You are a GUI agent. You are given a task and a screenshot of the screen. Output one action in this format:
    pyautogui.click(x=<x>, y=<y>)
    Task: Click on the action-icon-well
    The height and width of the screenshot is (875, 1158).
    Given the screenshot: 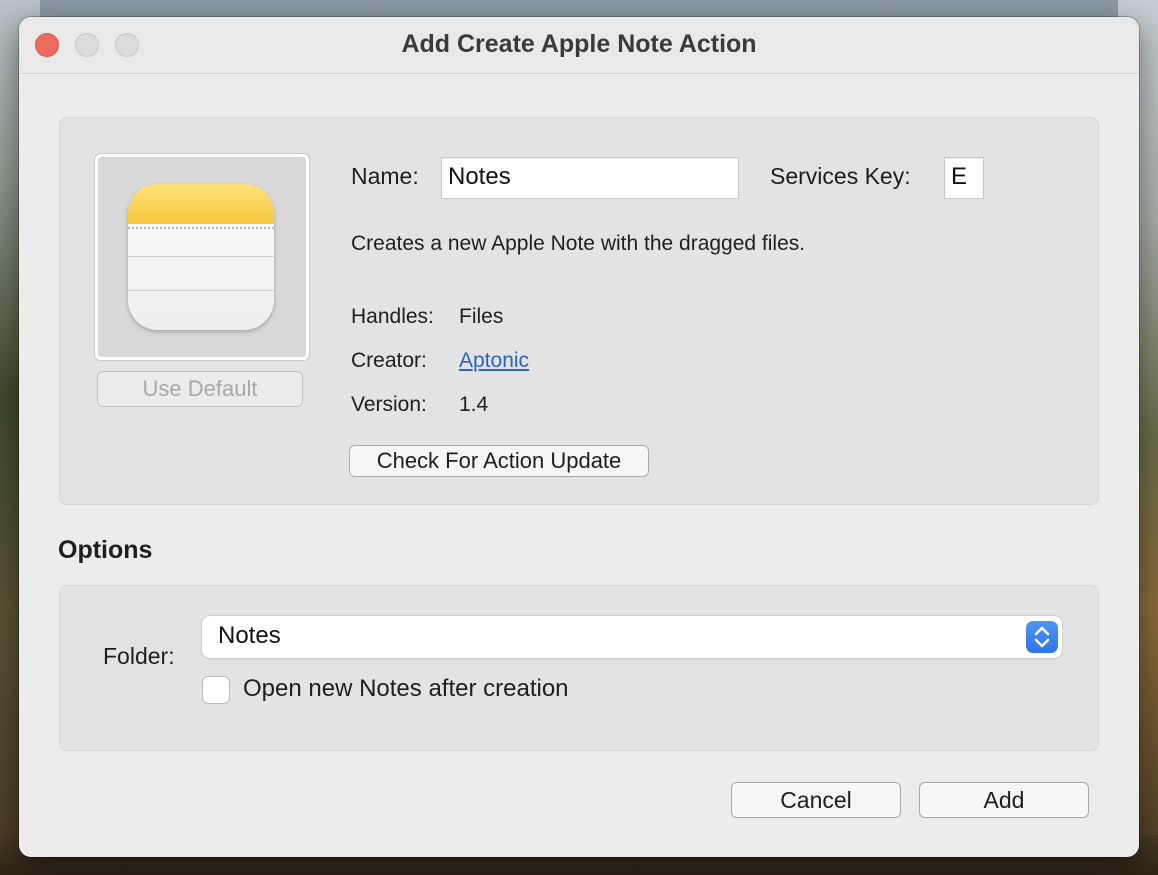 What is the action you would take?
    pyautogui.click(x=202, y=257)
    